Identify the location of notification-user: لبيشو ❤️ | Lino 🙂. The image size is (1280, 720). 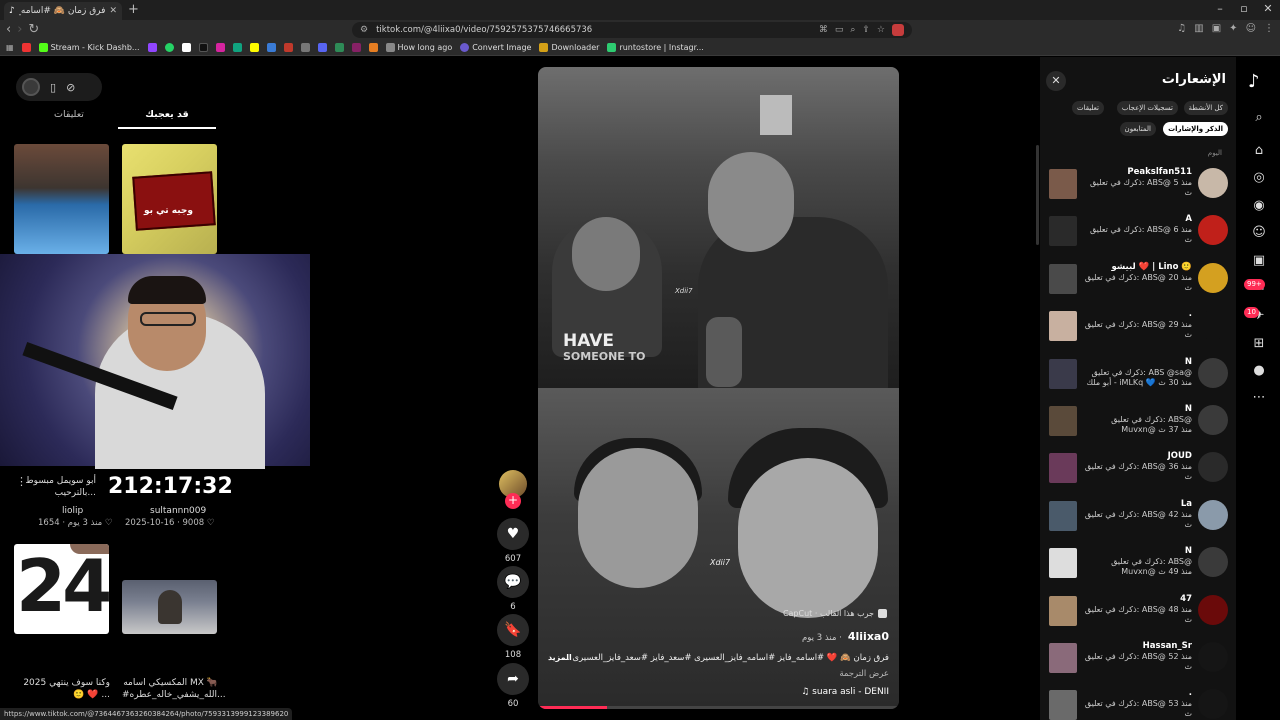
(1152, 267).